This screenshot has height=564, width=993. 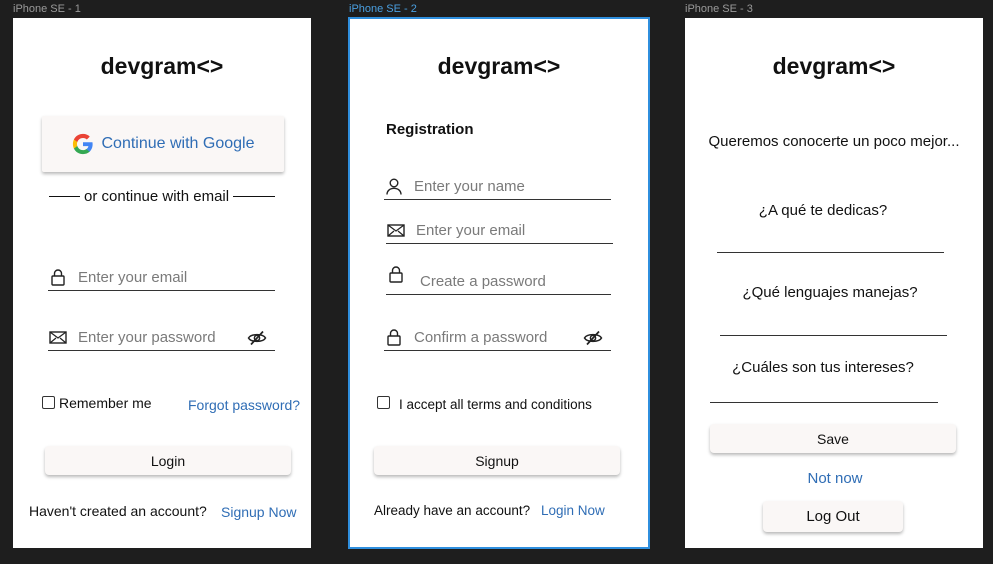 I want to click on terms-checkbox, so click(x=383, y=402).